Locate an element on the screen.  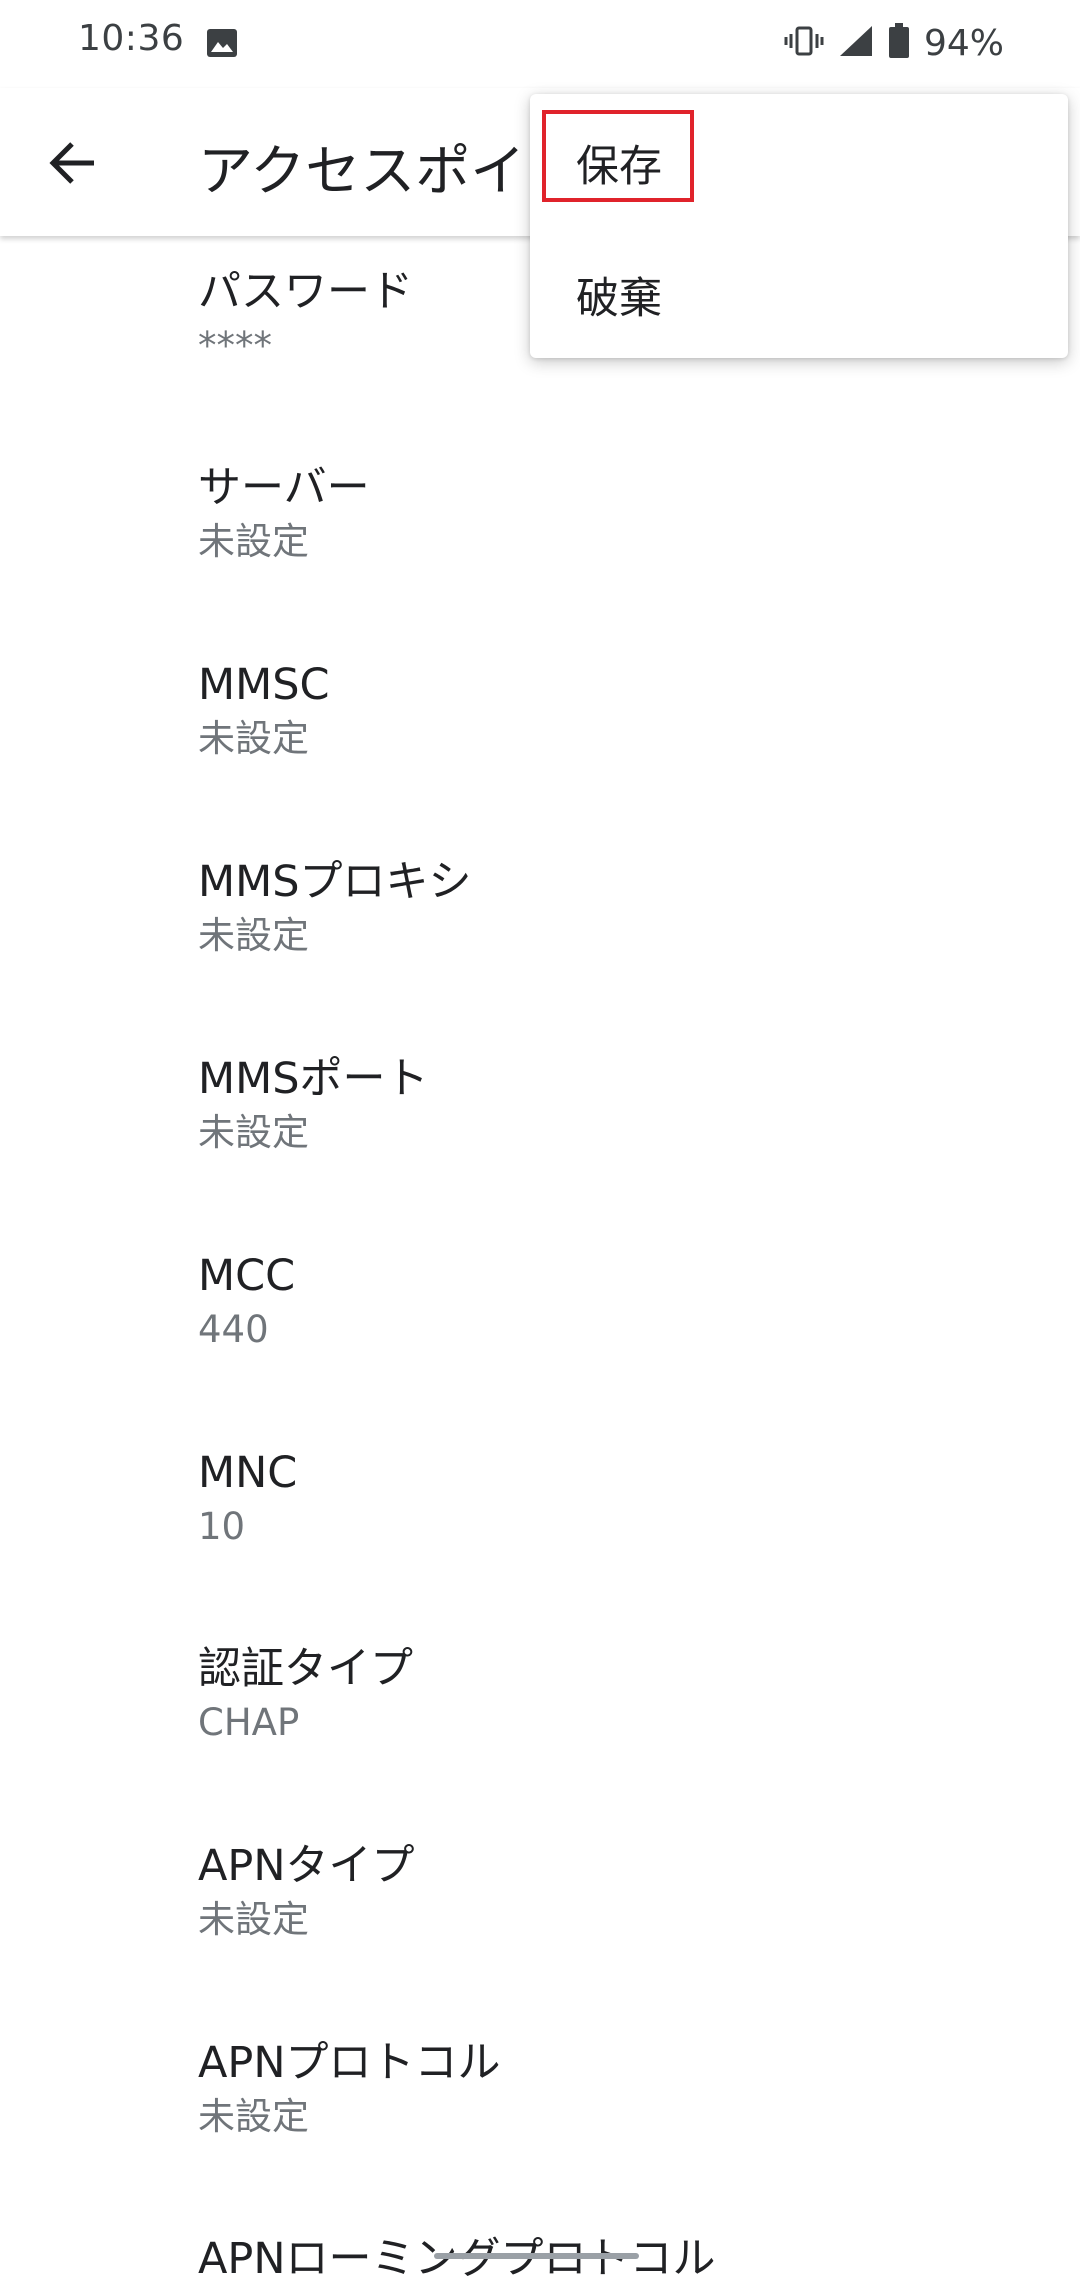
setting-title: MCC is located at coordinates (247, 1276).